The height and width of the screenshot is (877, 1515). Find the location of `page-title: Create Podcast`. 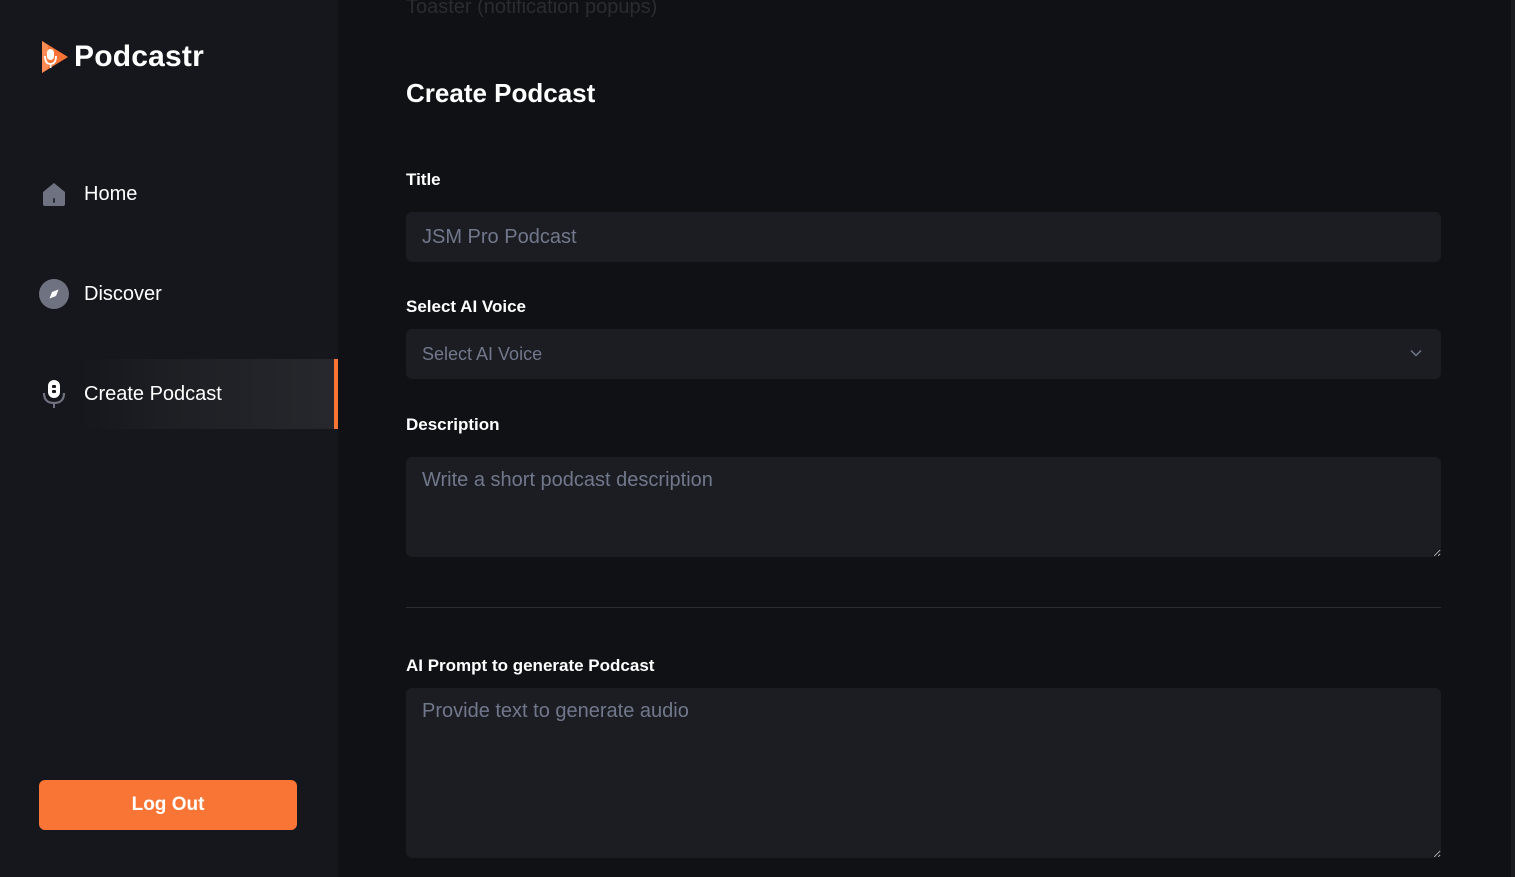

page-title: Create Podcast is located at coordinates (501, 93).